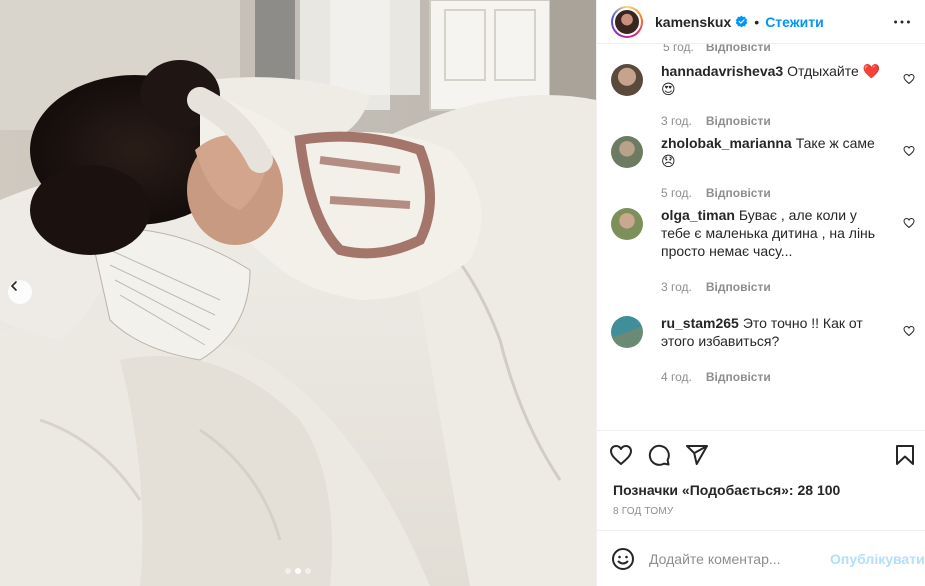 This screenshot has width=925, height=586. I want to click on carousel-dot-active, so click(298, 571).